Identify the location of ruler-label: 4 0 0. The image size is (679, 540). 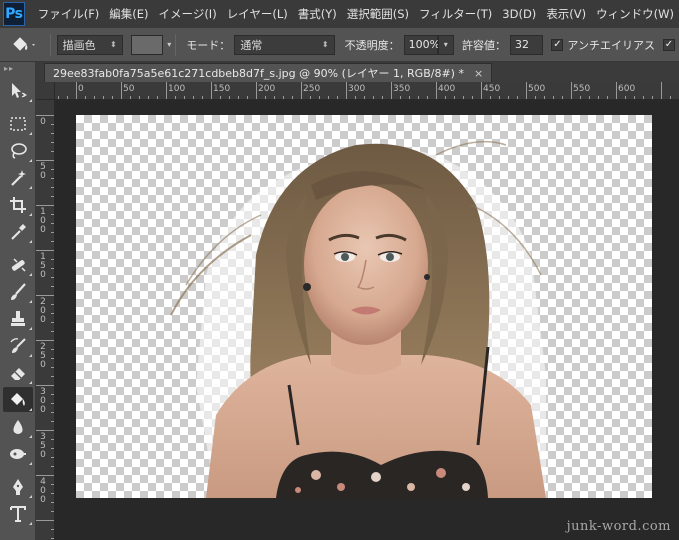
(43, 491).